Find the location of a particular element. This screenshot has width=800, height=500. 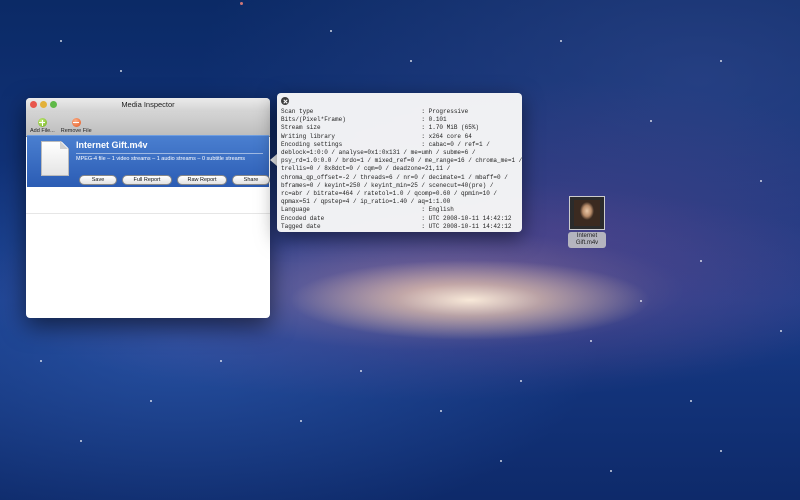

report-line: Tagged date : UTC 2008-10-11 14:42:12 is located at coordinates (396, 226).